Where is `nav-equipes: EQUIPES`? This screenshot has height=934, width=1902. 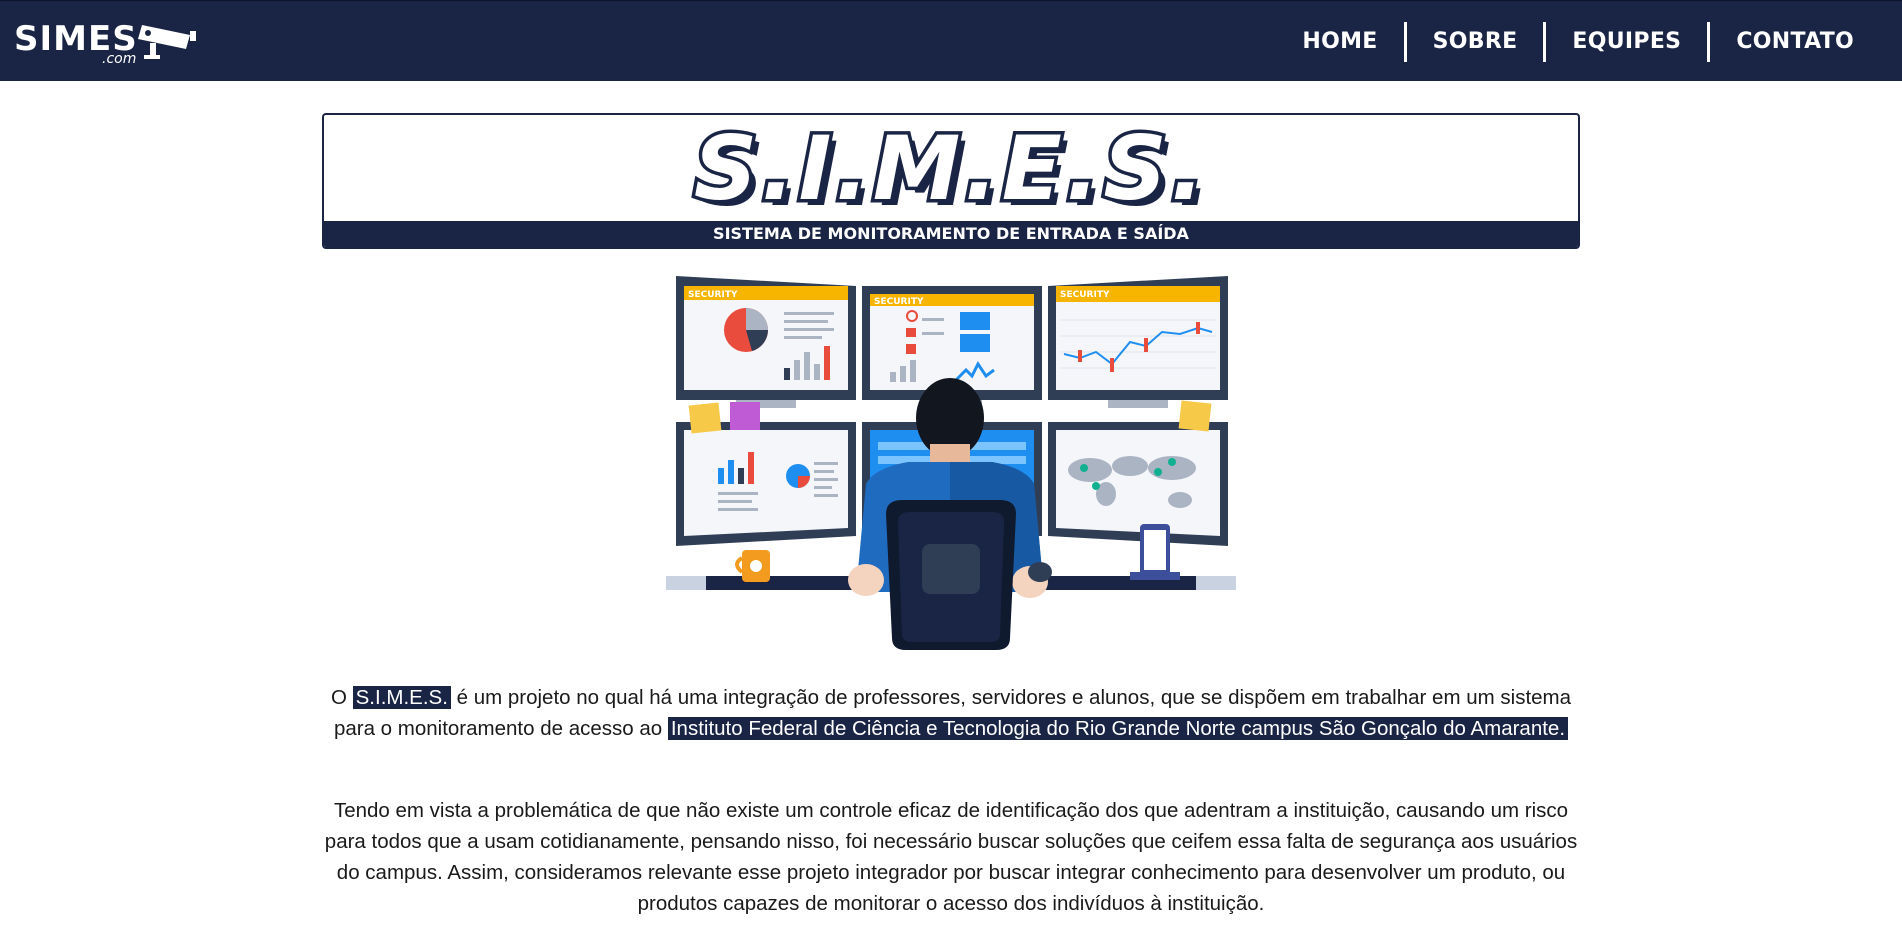
nav-equipes: EQUIPES is located at coordinates (1626, 42).